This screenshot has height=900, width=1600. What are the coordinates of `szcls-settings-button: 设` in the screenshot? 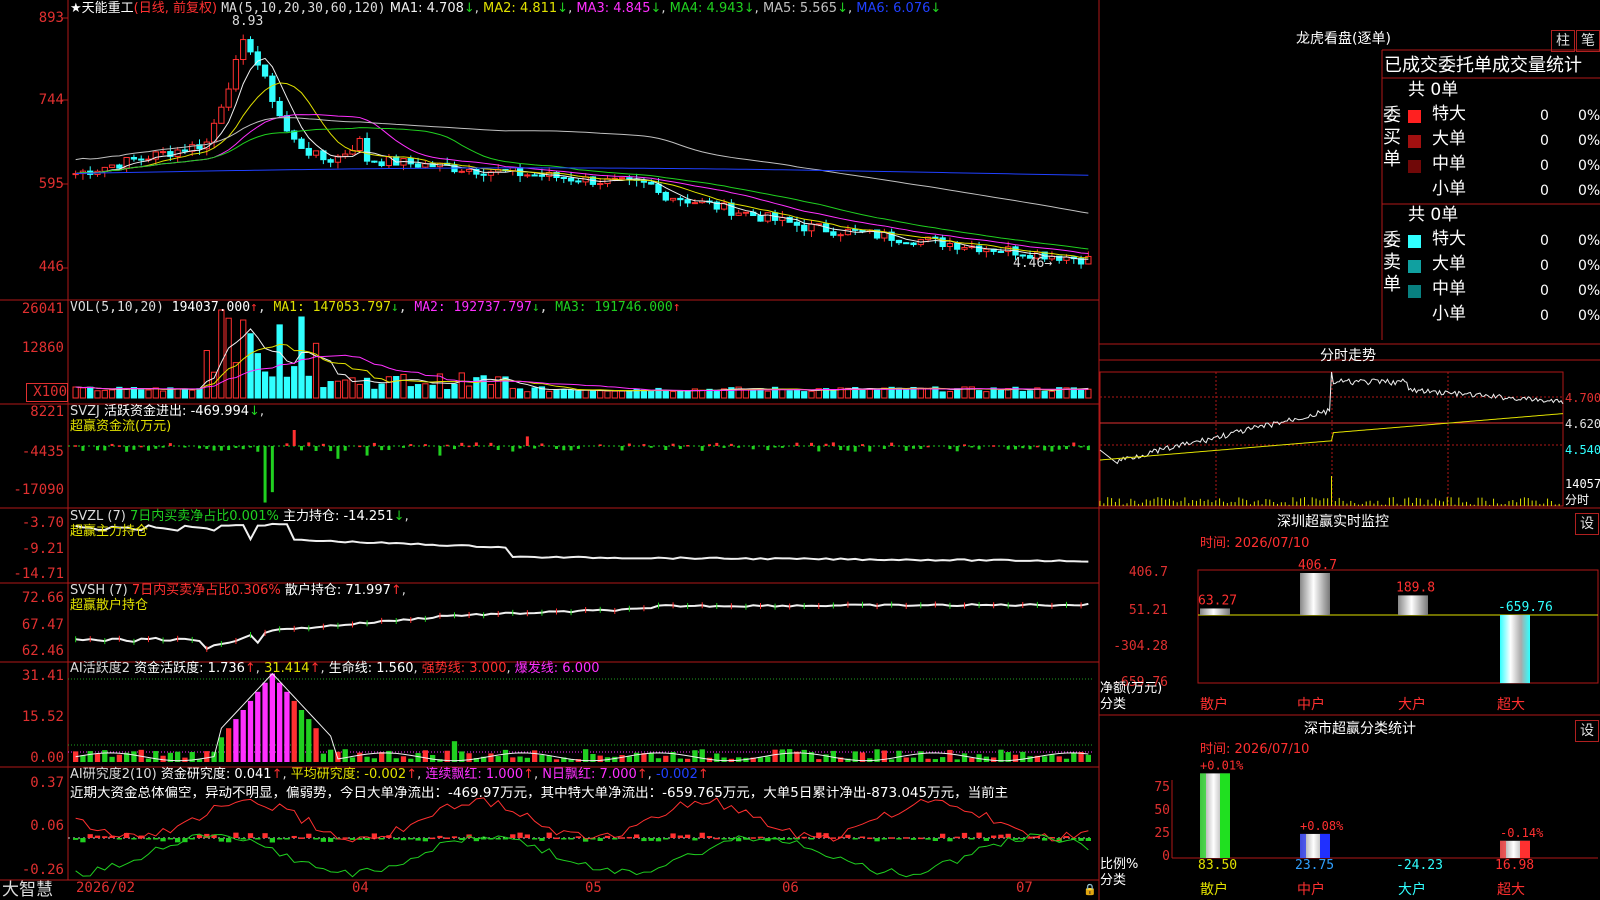 It's located at (1587, 731).